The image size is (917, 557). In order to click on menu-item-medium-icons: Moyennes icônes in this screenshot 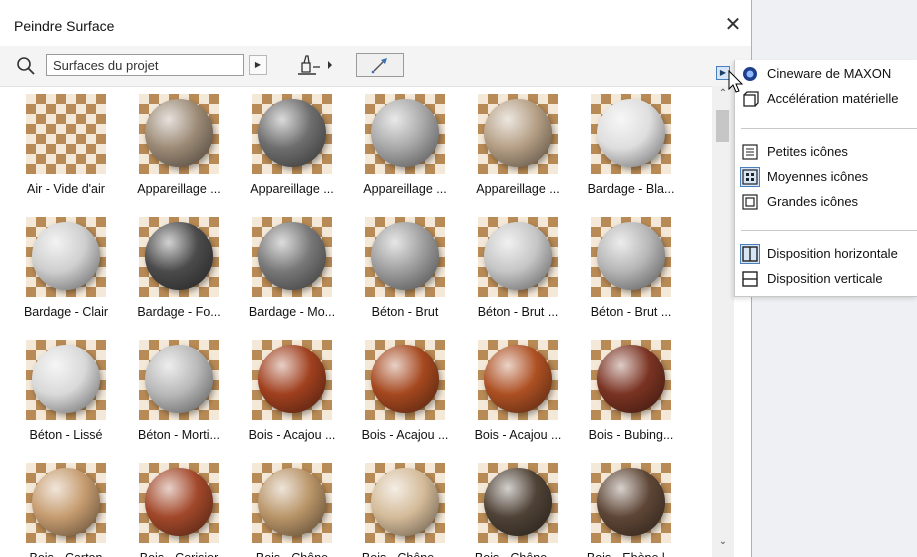, I will do `click(826, 177)`.